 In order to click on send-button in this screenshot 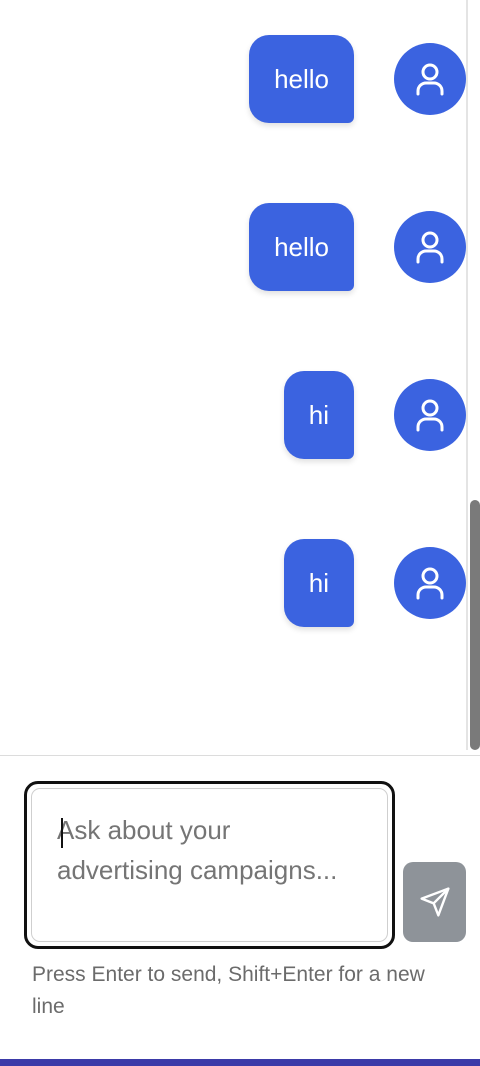, I will do `click(434, 902)`.